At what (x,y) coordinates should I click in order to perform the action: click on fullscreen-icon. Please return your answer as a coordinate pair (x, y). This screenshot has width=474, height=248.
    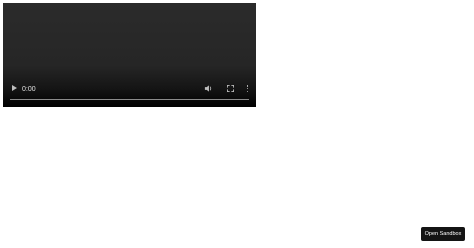
    Looking at the image, I should click on (230, 90).